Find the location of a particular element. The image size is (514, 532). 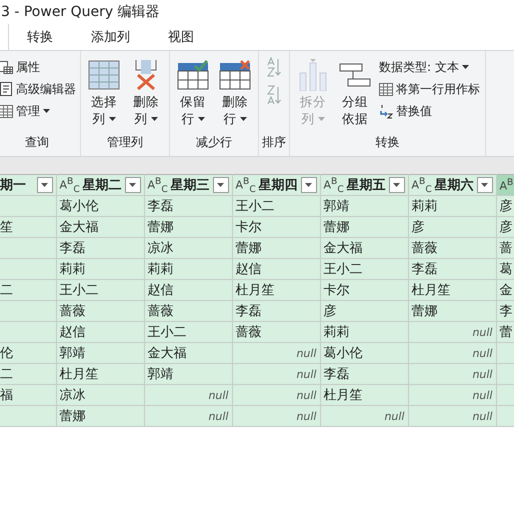

sort-ascending-icon is located at coordinates (274, 67).